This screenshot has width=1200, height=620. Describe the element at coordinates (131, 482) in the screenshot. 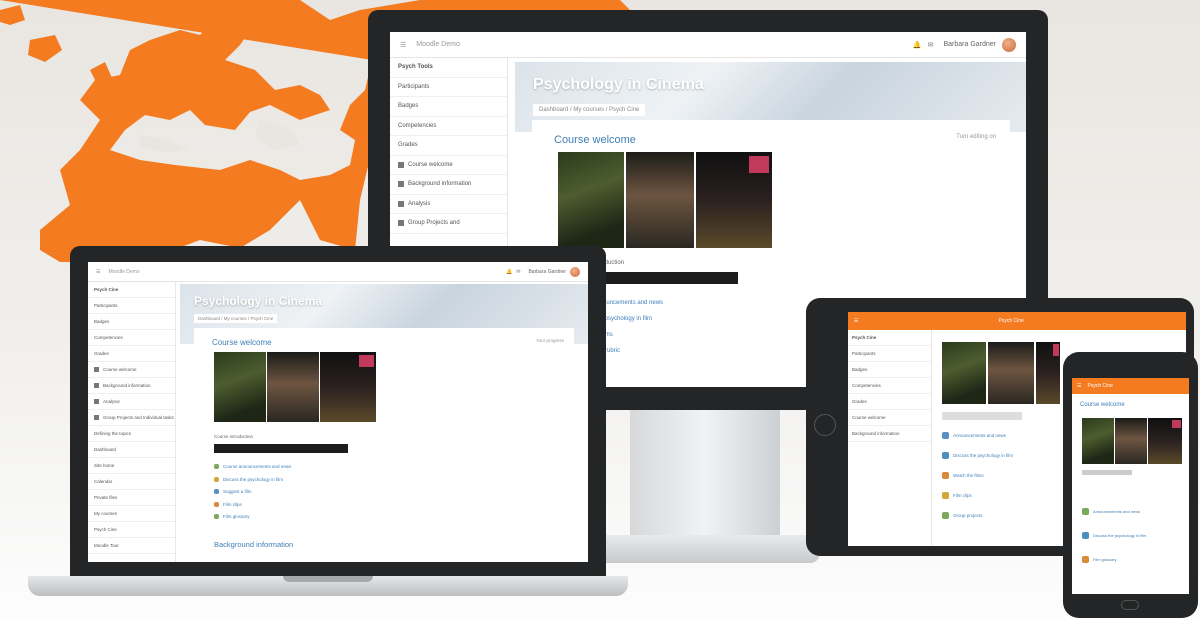

I see `sidebar-item: Calendar` at that location.